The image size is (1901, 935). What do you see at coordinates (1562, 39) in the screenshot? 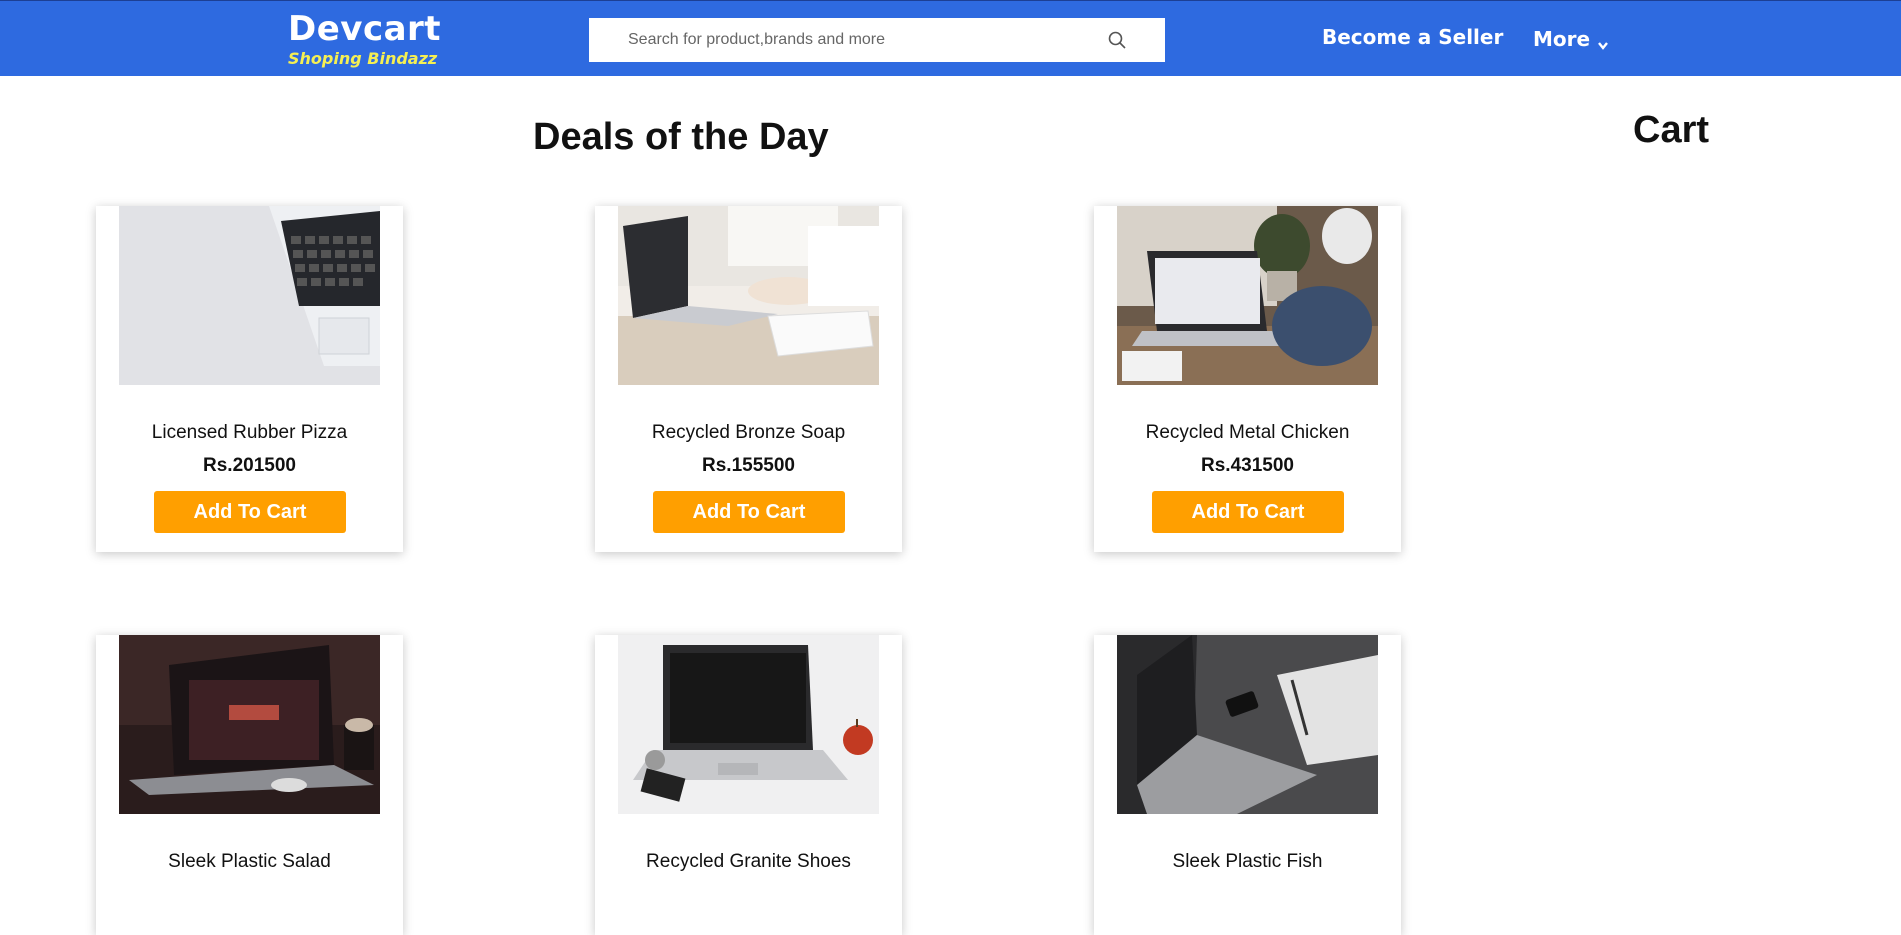
I see `more-label: More` at bounding box center [1562, 39].